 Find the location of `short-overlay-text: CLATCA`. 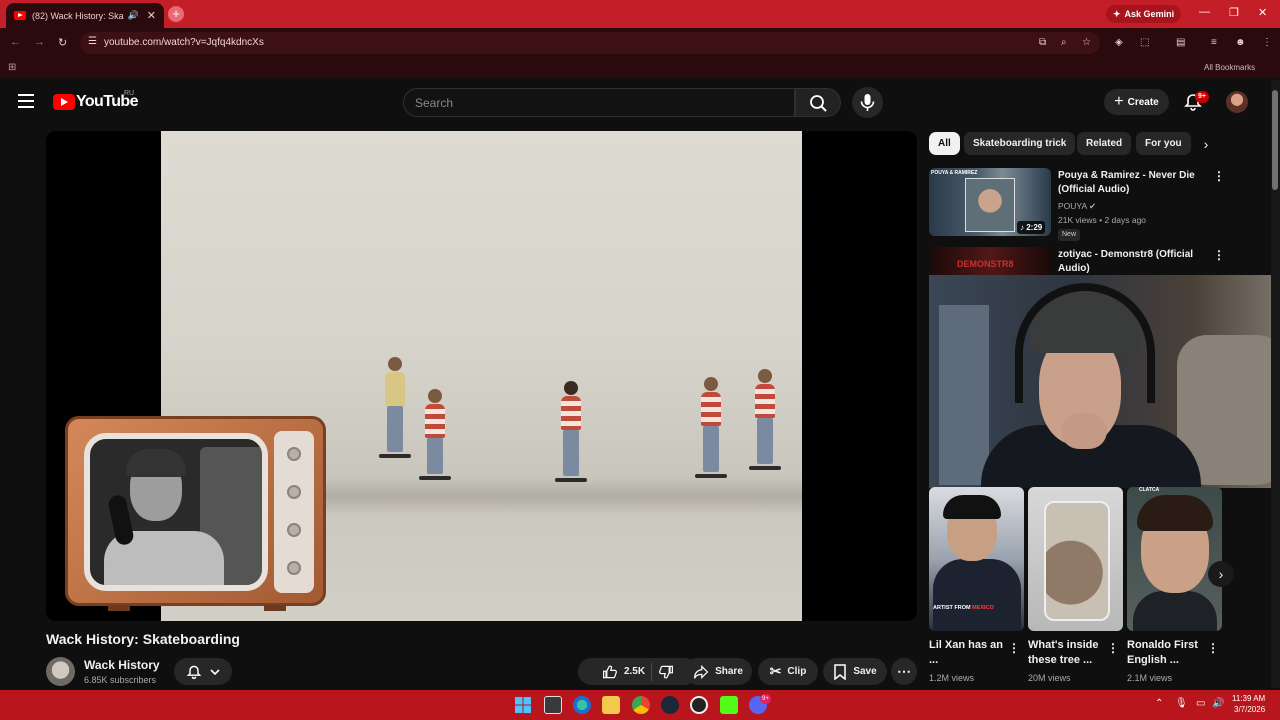

short-overlay-text: CLATCA is located at coordinates (1149, 490).